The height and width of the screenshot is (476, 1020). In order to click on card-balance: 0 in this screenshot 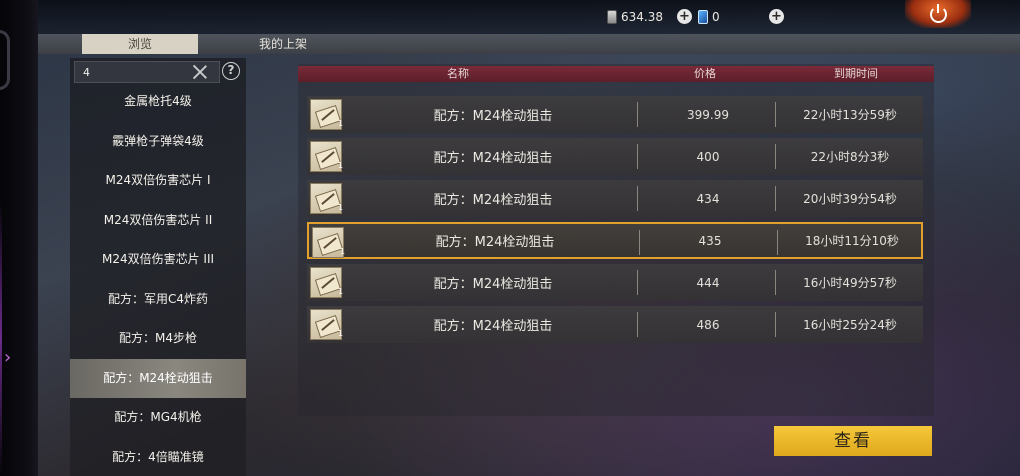, I will do `click(709, 17)`.